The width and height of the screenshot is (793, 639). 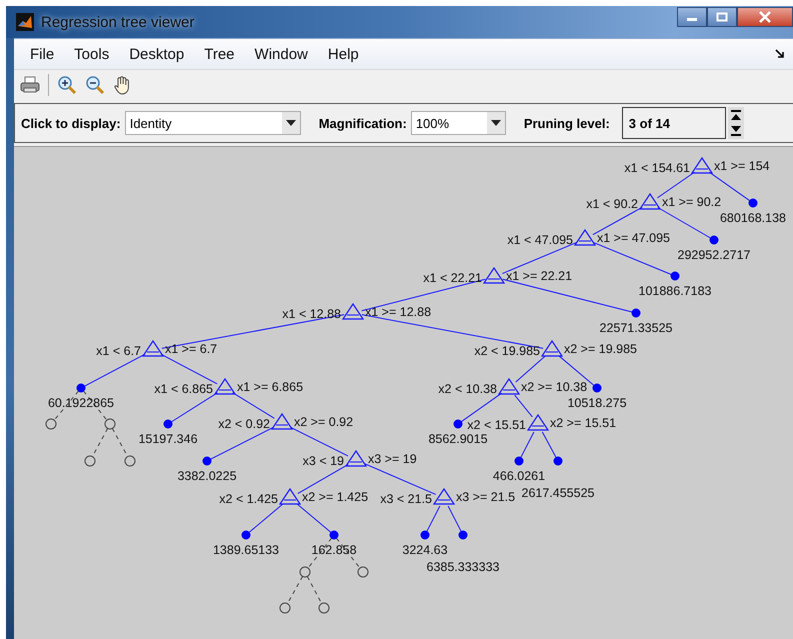 I want to click on split-label: x2 >= 0.92, so click(x=324, y=422).